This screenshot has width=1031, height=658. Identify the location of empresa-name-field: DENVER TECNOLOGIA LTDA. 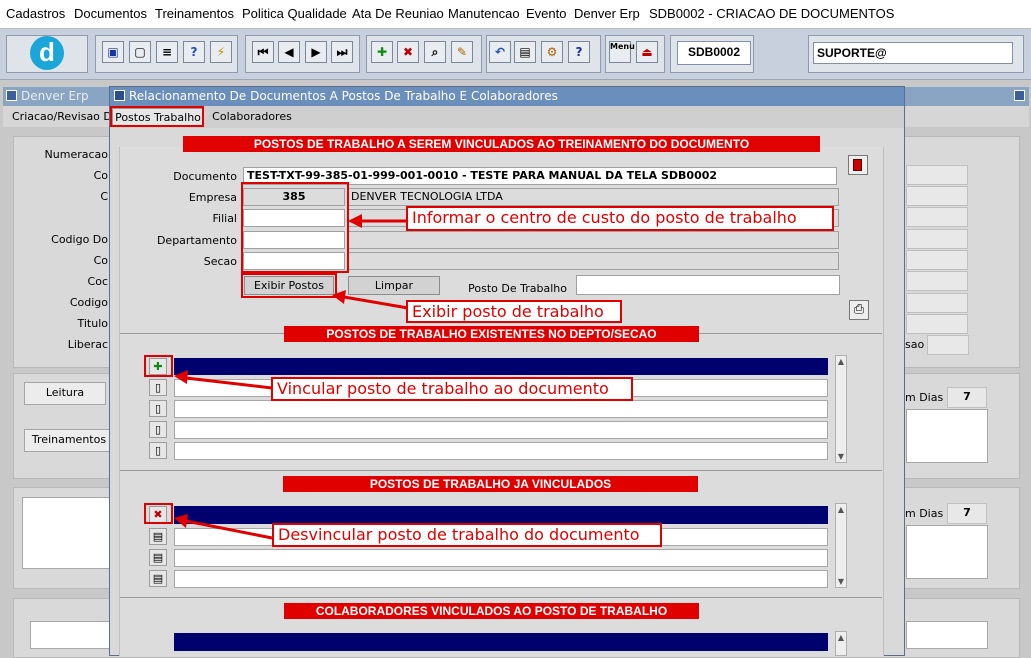
(593, 197).